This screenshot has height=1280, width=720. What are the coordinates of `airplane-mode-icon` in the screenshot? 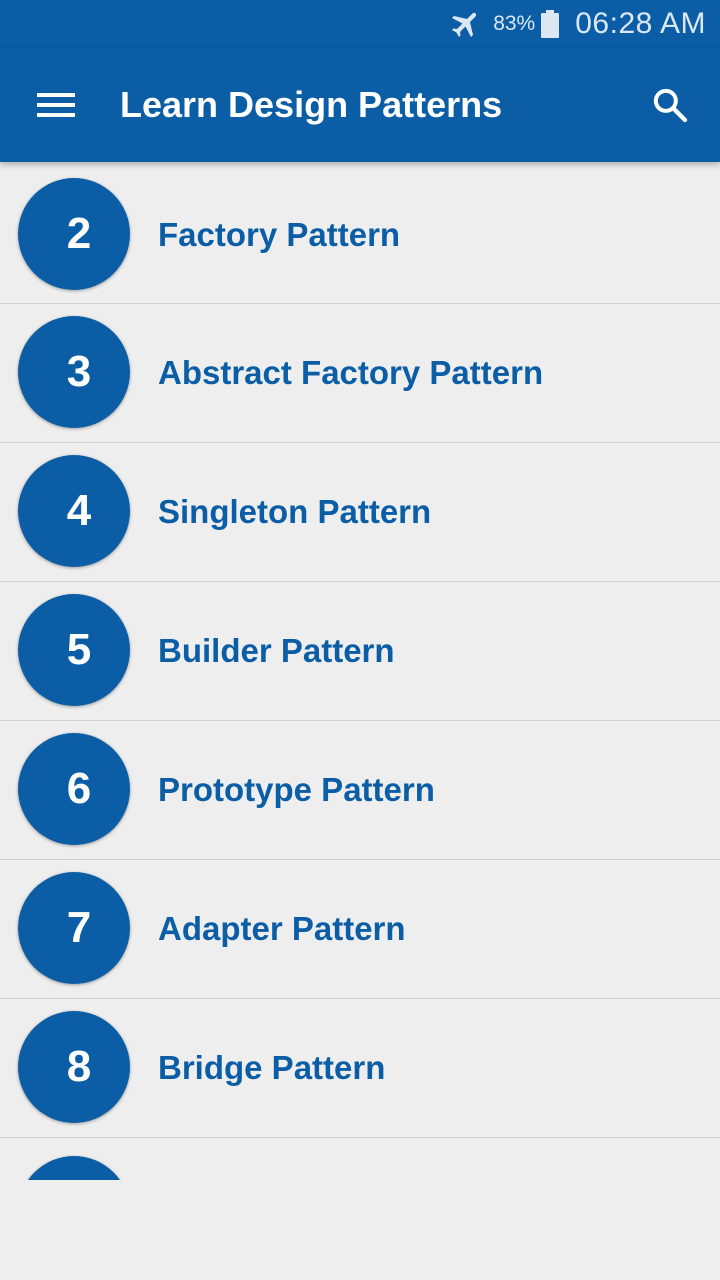 It's located at (464, 25).